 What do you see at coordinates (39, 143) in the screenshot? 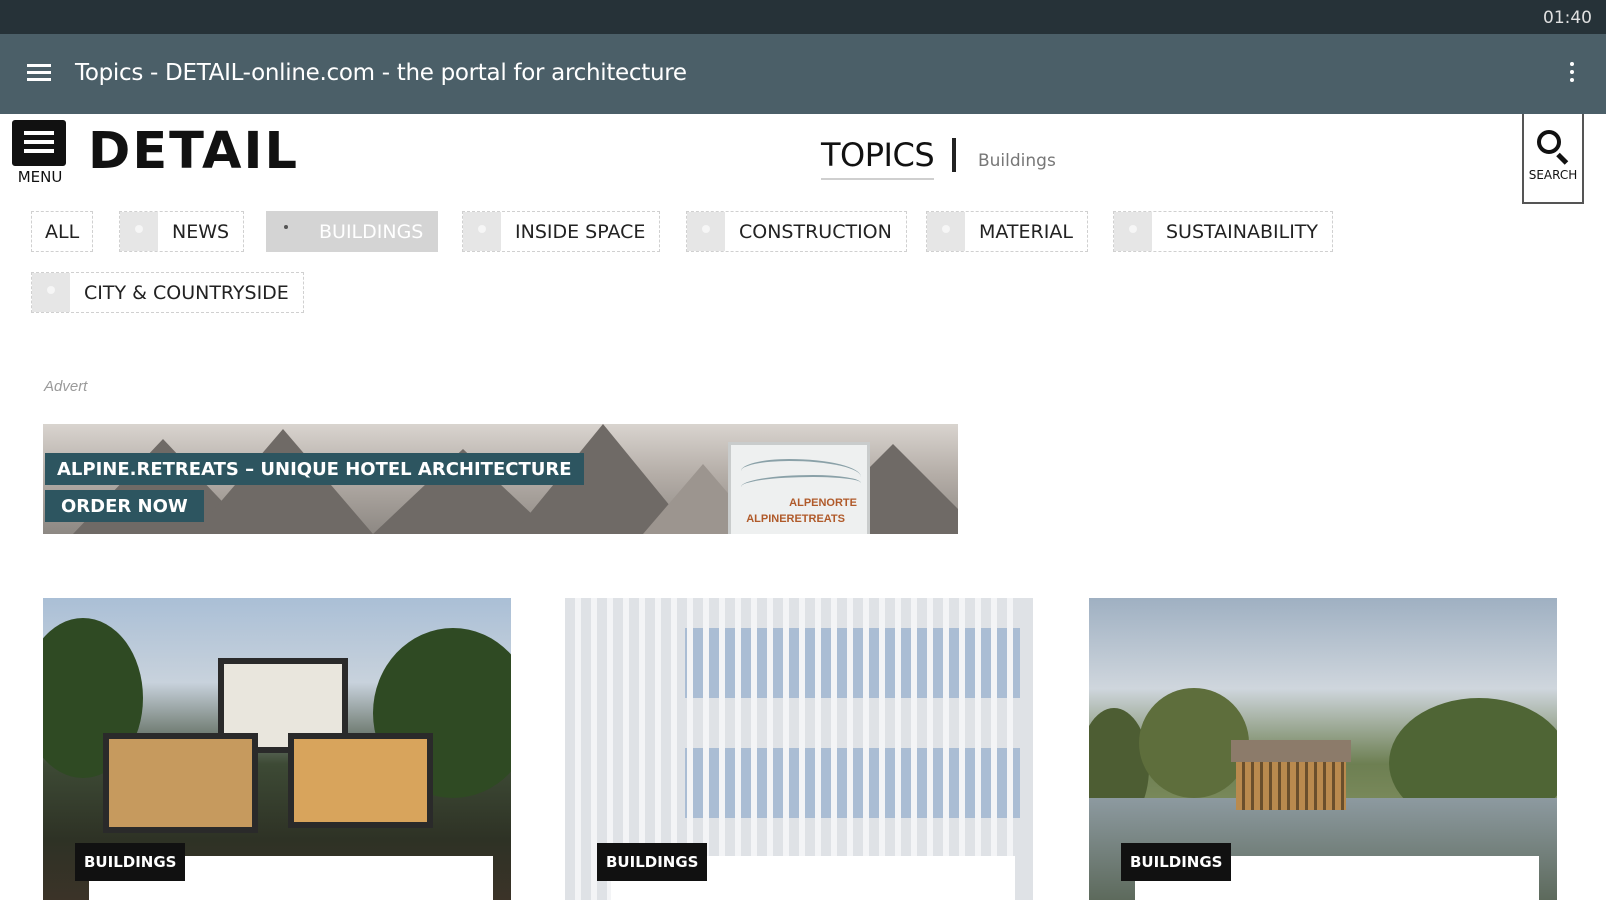
I see `menu-icon` at bounding box center [39, 143].